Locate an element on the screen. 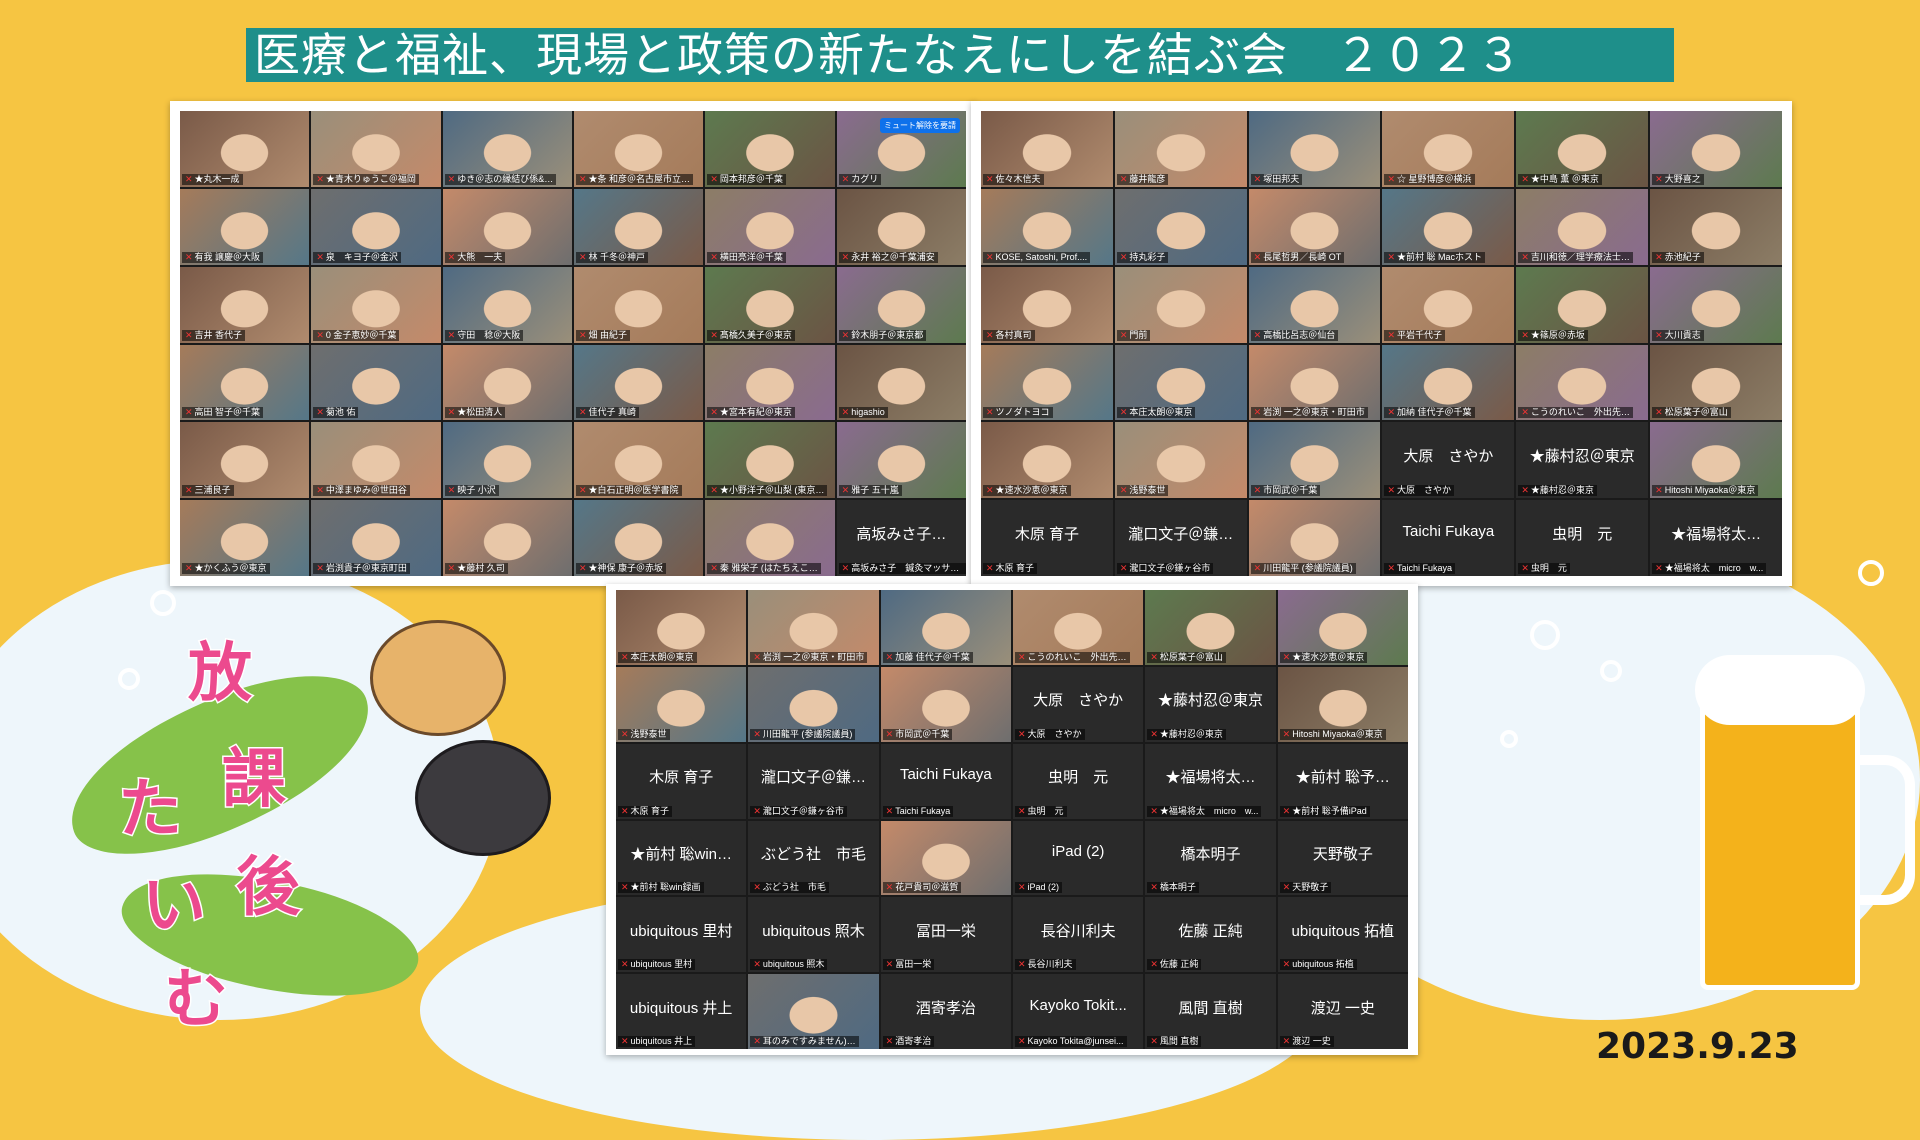  participant-tile: 橋本明子 ✕ 橋本明子 is located at coordinates (1210, 858).